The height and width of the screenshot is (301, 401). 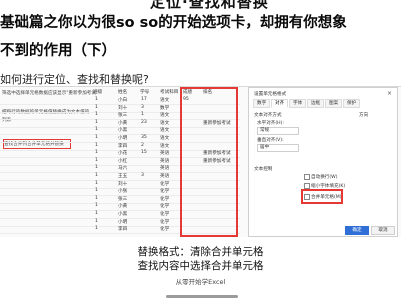 What do you see at coordinates (144, 137) in the screenshot?
I see `table-cell: 35` at bounding box center [144, 137].